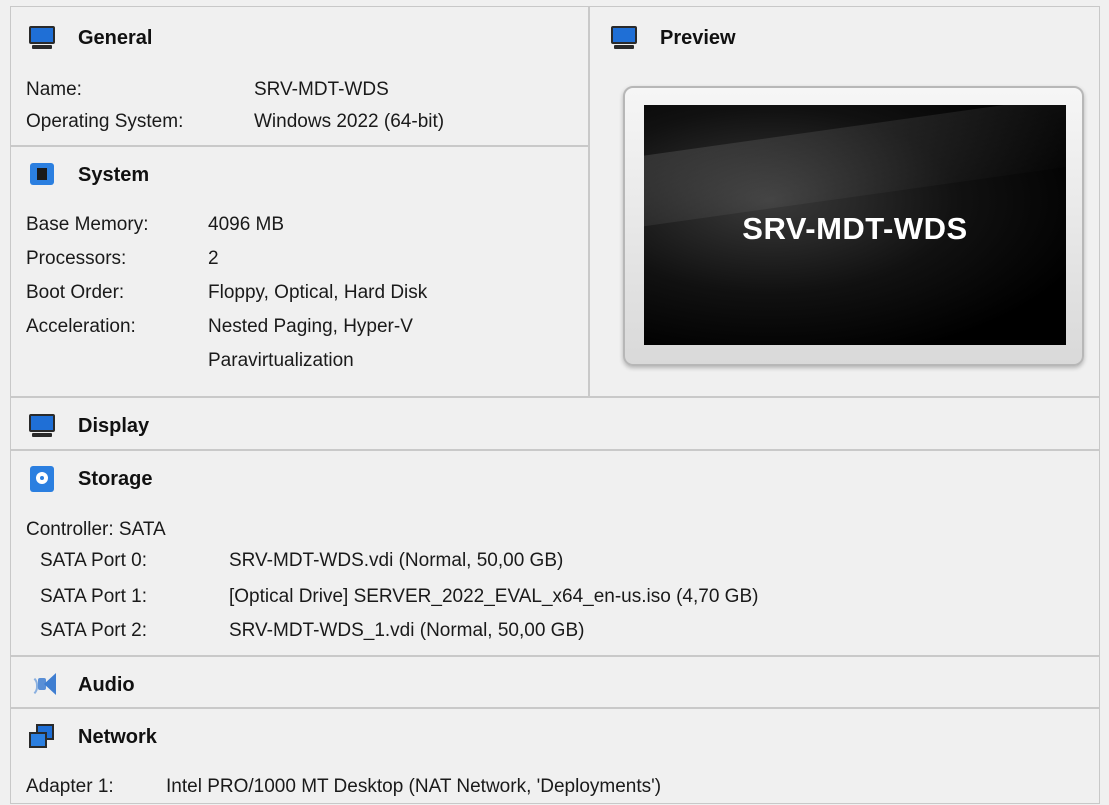 Image resolution: width=1109 pixels, height=805 pixels. Describe the element at coordinates (318, 292) in the screenshot. I see `boot-order-value: Floppy, Optical, Hard Disk` at that location.